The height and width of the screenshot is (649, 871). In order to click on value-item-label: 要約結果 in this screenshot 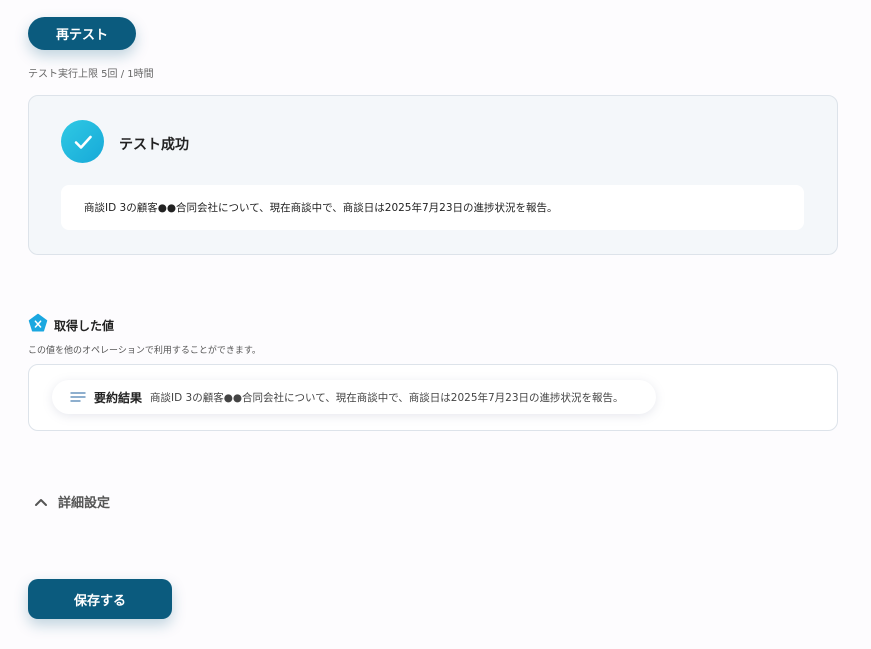, I will do `click(118, 397)`.